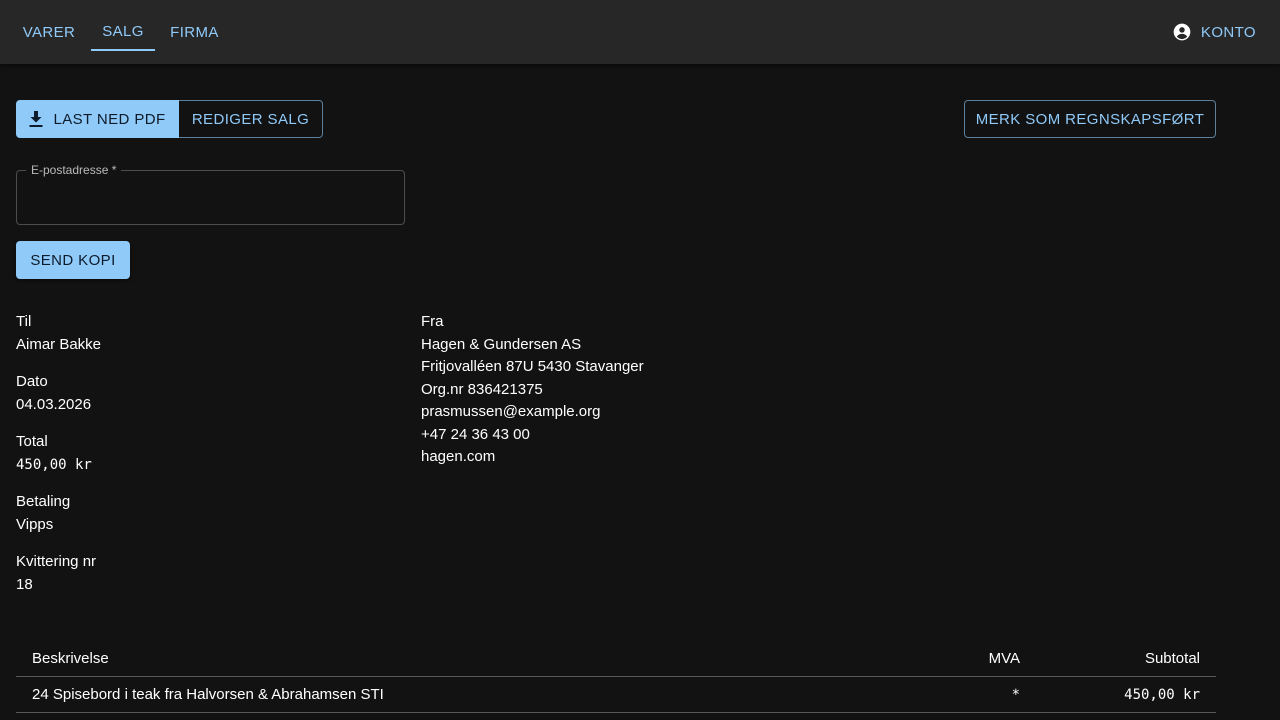  I want to click on total-label: Total, so click(32, 441).